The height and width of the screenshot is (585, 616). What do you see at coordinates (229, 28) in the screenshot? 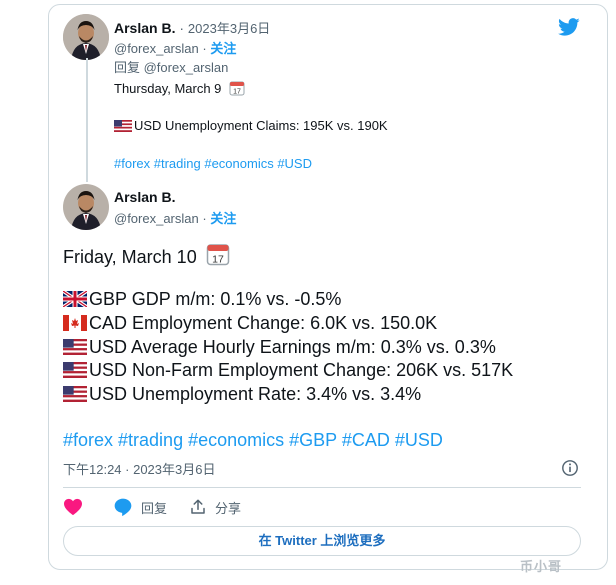
I see `tweet-date: 2023年3月6日` at bounding box center [229, 28].